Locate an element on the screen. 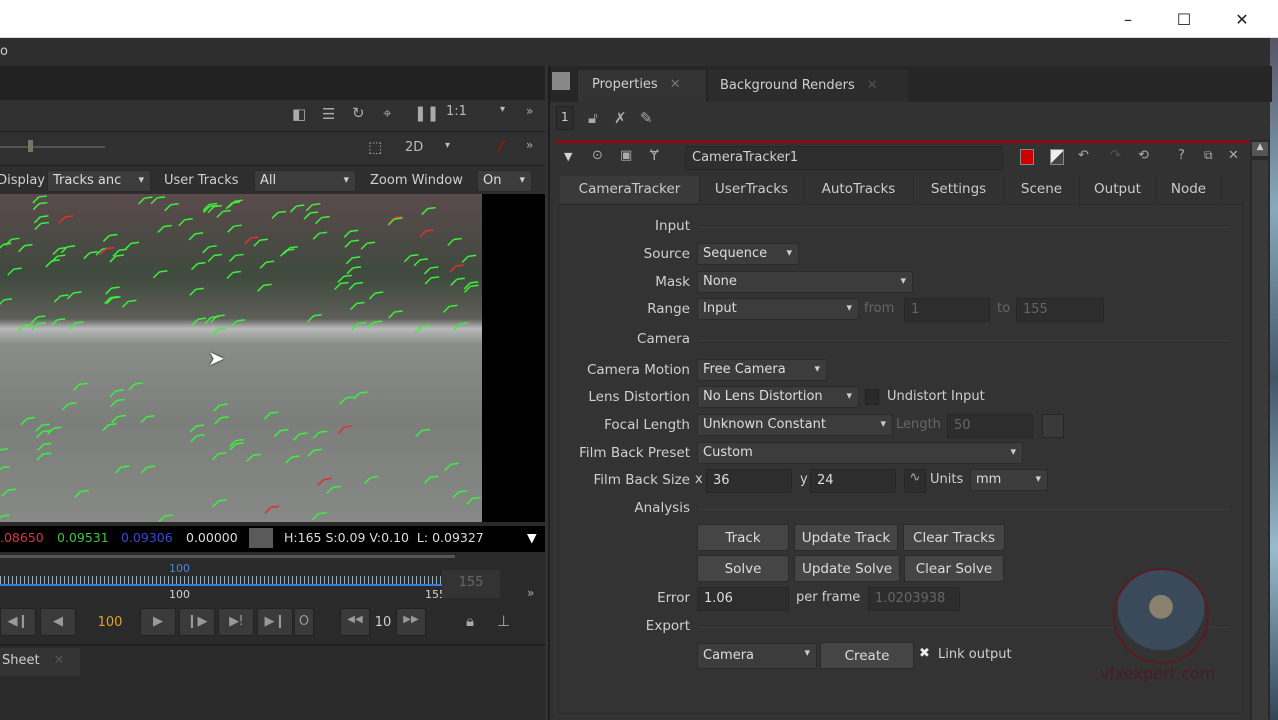 The width and height of the screenshot is (1278, 720). lens-distortion-dropdown: No Lens Distortion is located at coordinates (778, 397).